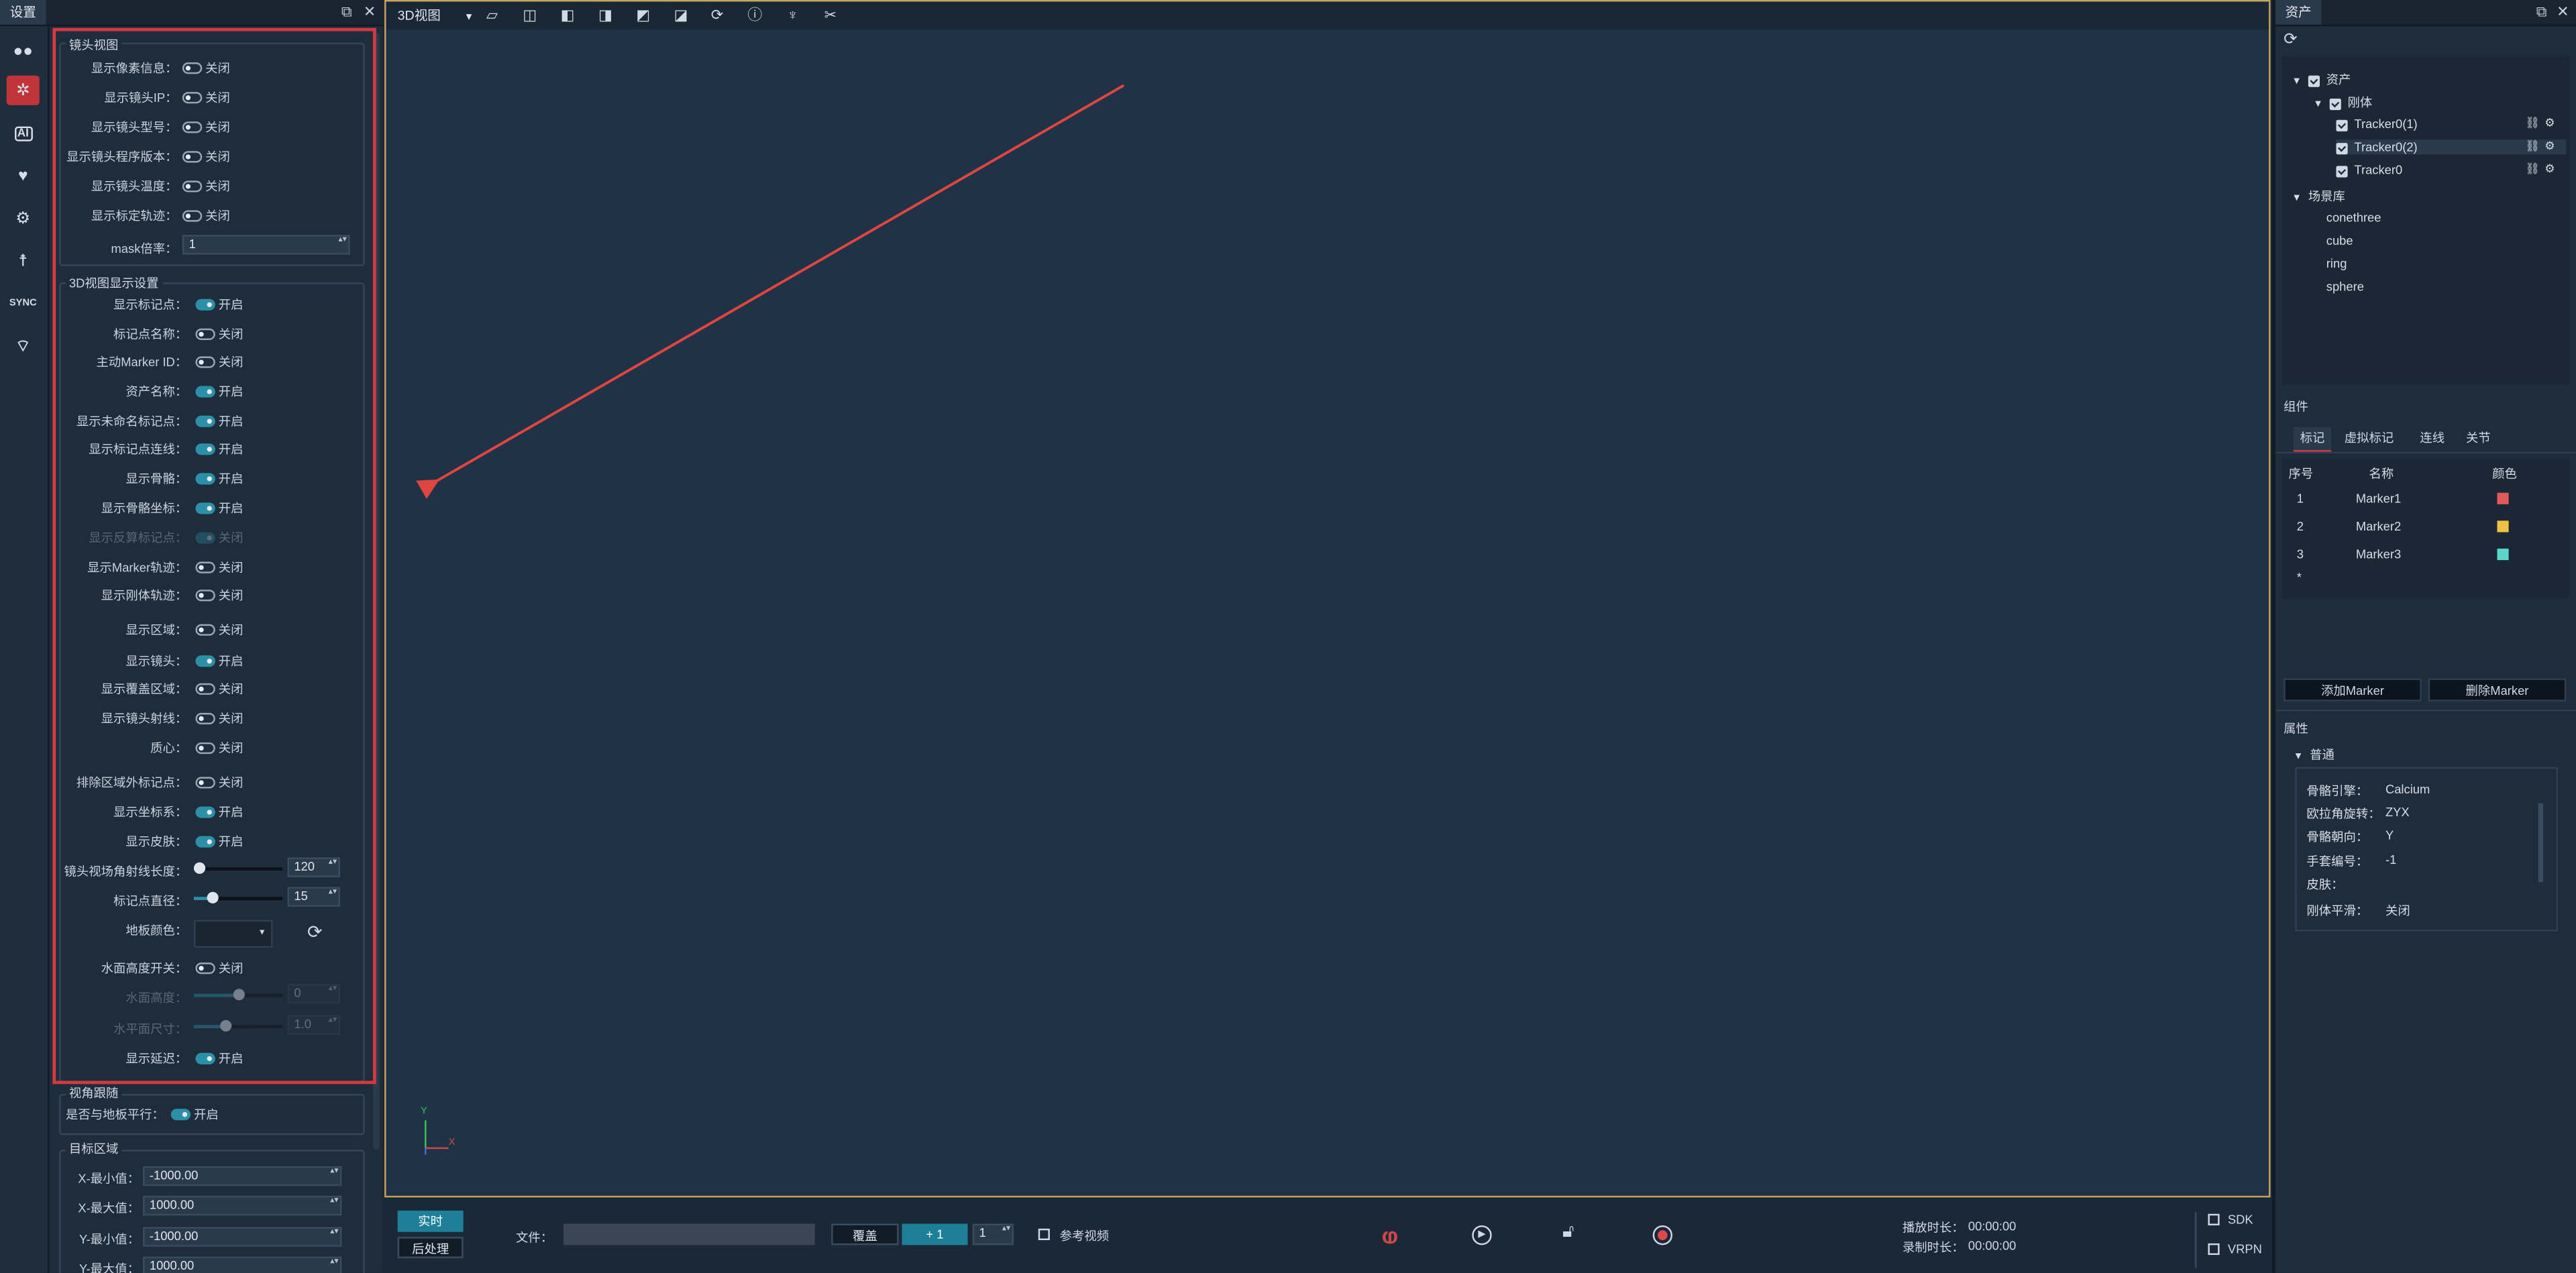  I want to click on marker-diameter-input: 15, so click(313, 897).